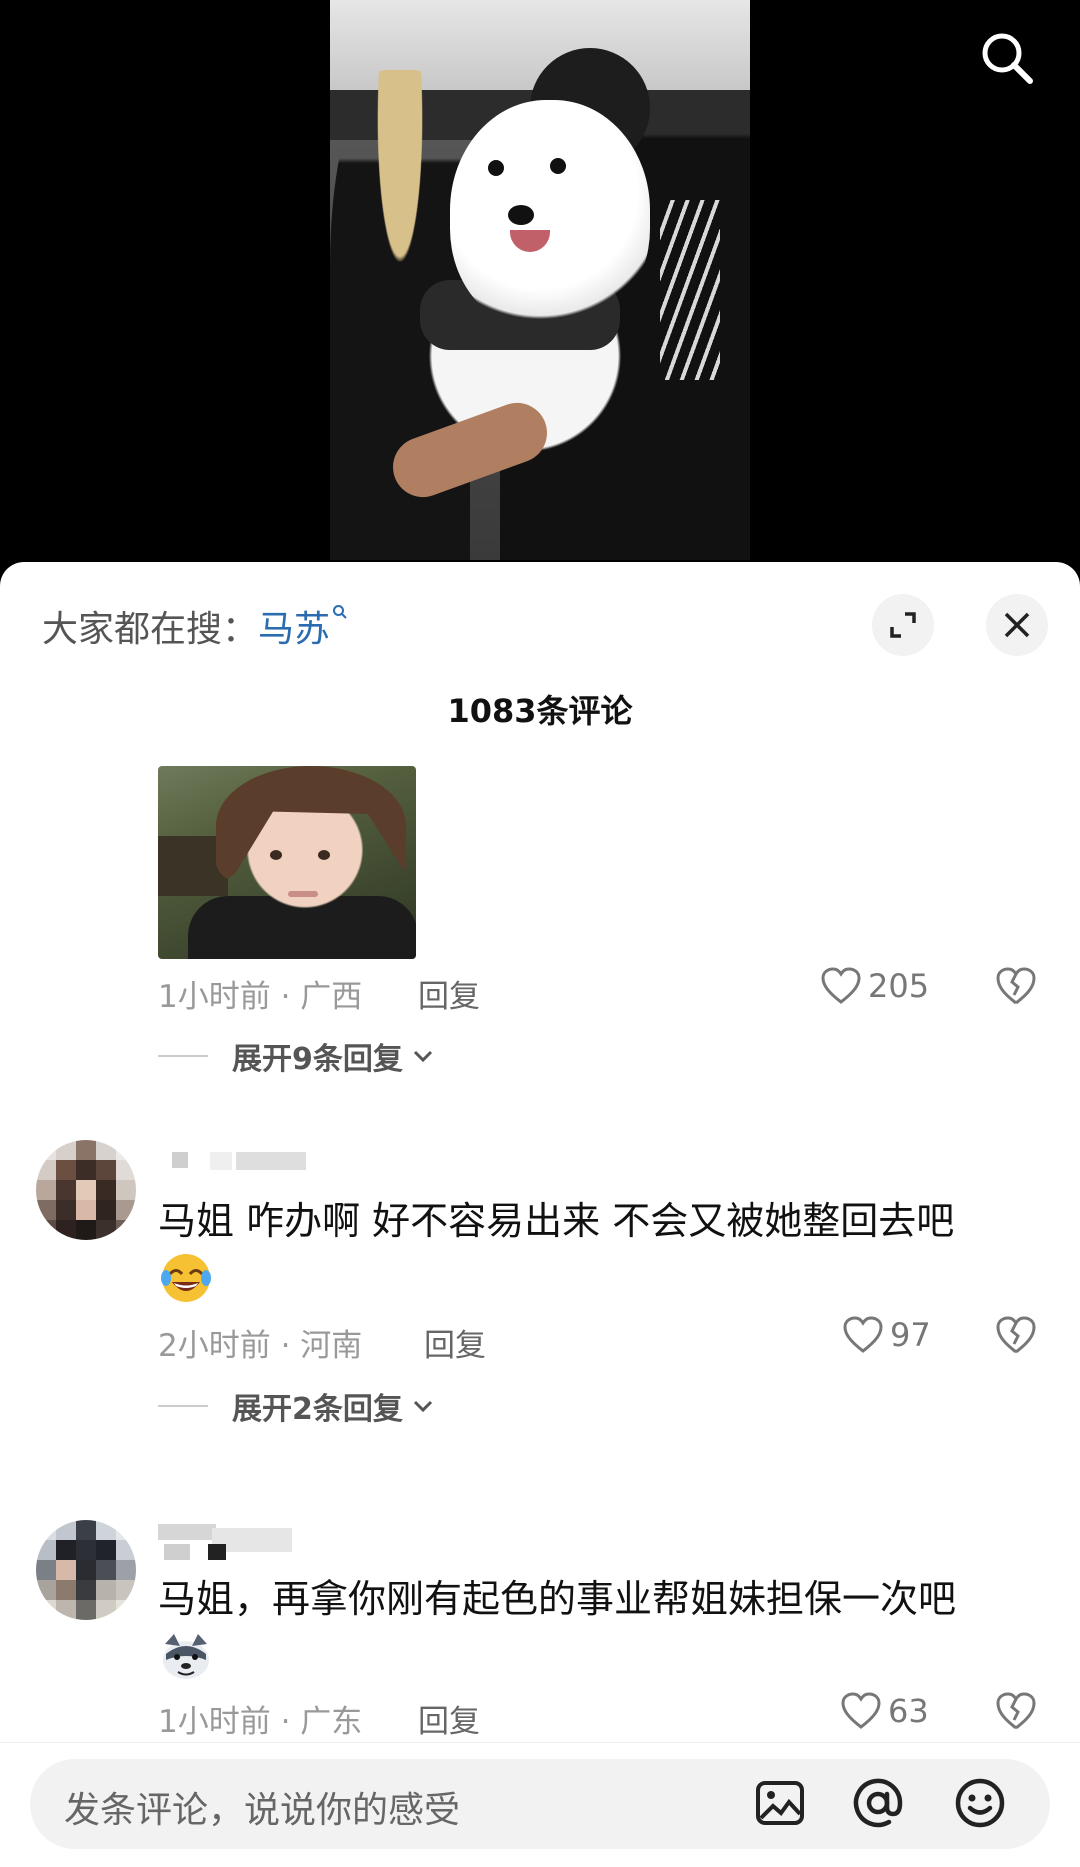 This screenshot has height=1867, width=1080. I want to click on close-icon, so click(1017, 625).